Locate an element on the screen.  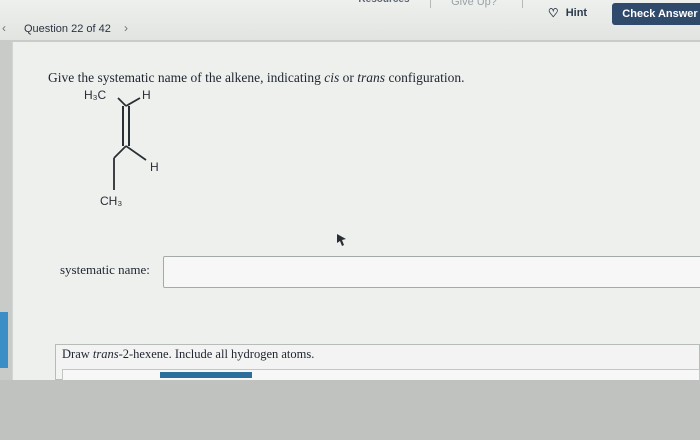
hydrogen-top: H is located at coordinates (146, 95).